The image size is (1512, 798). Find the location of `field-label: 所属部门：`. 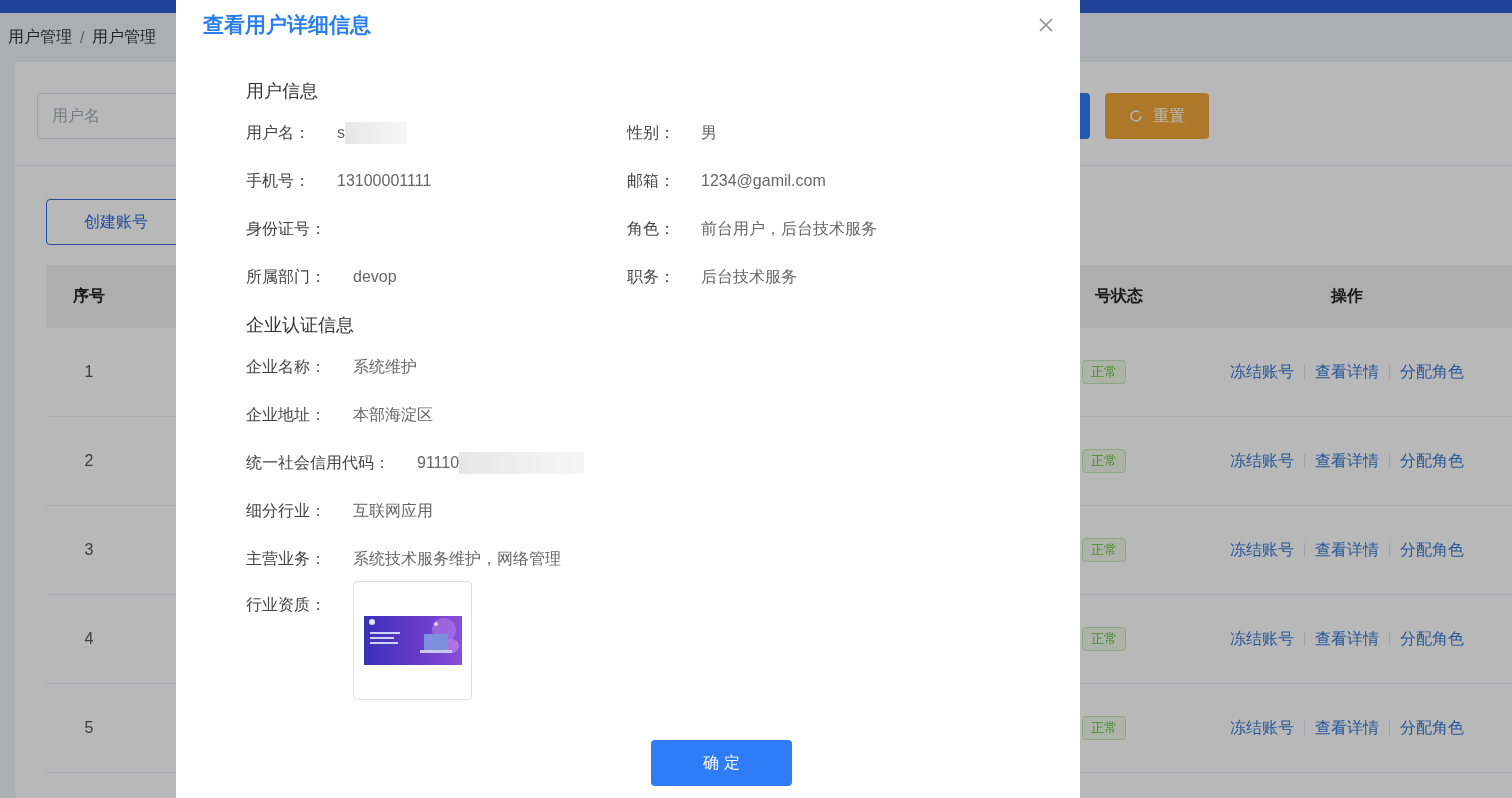

field-label: 所属部门： is located at coordinates (286, 276).